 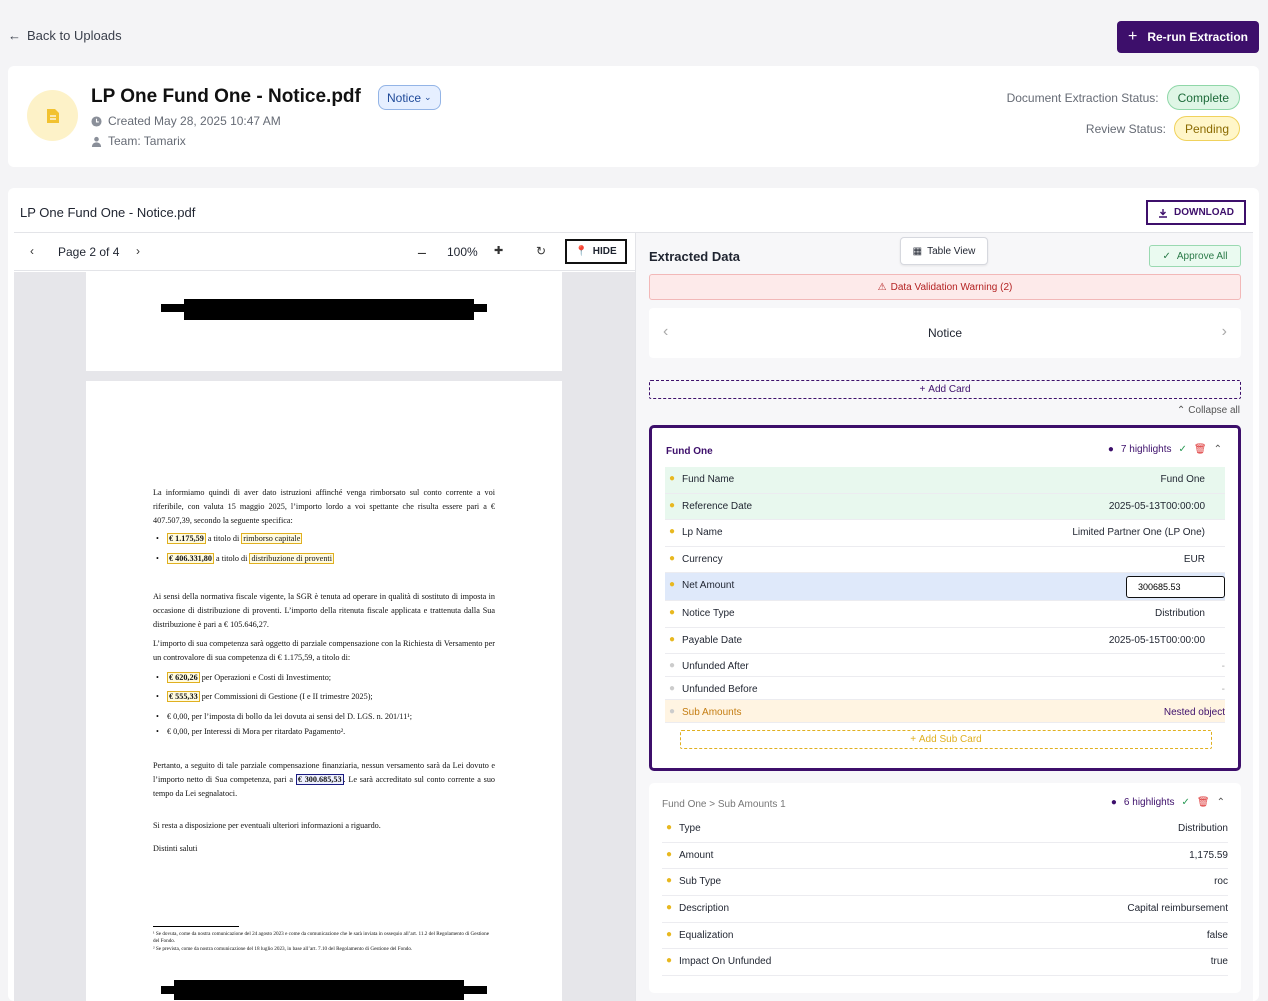 I want to click on next-page-icon: ›, so click(x=138, y=251).